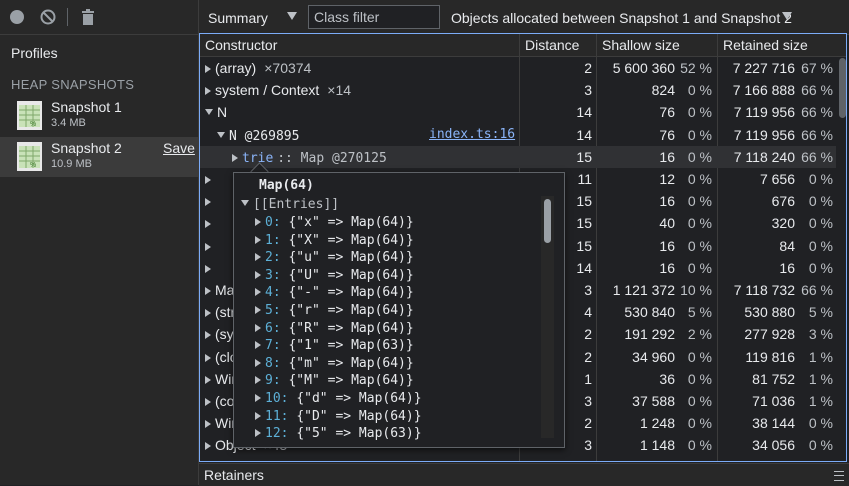 This screenshot has height=486, width=849. I want to click on entry-index: 9:, so click(273, 381).